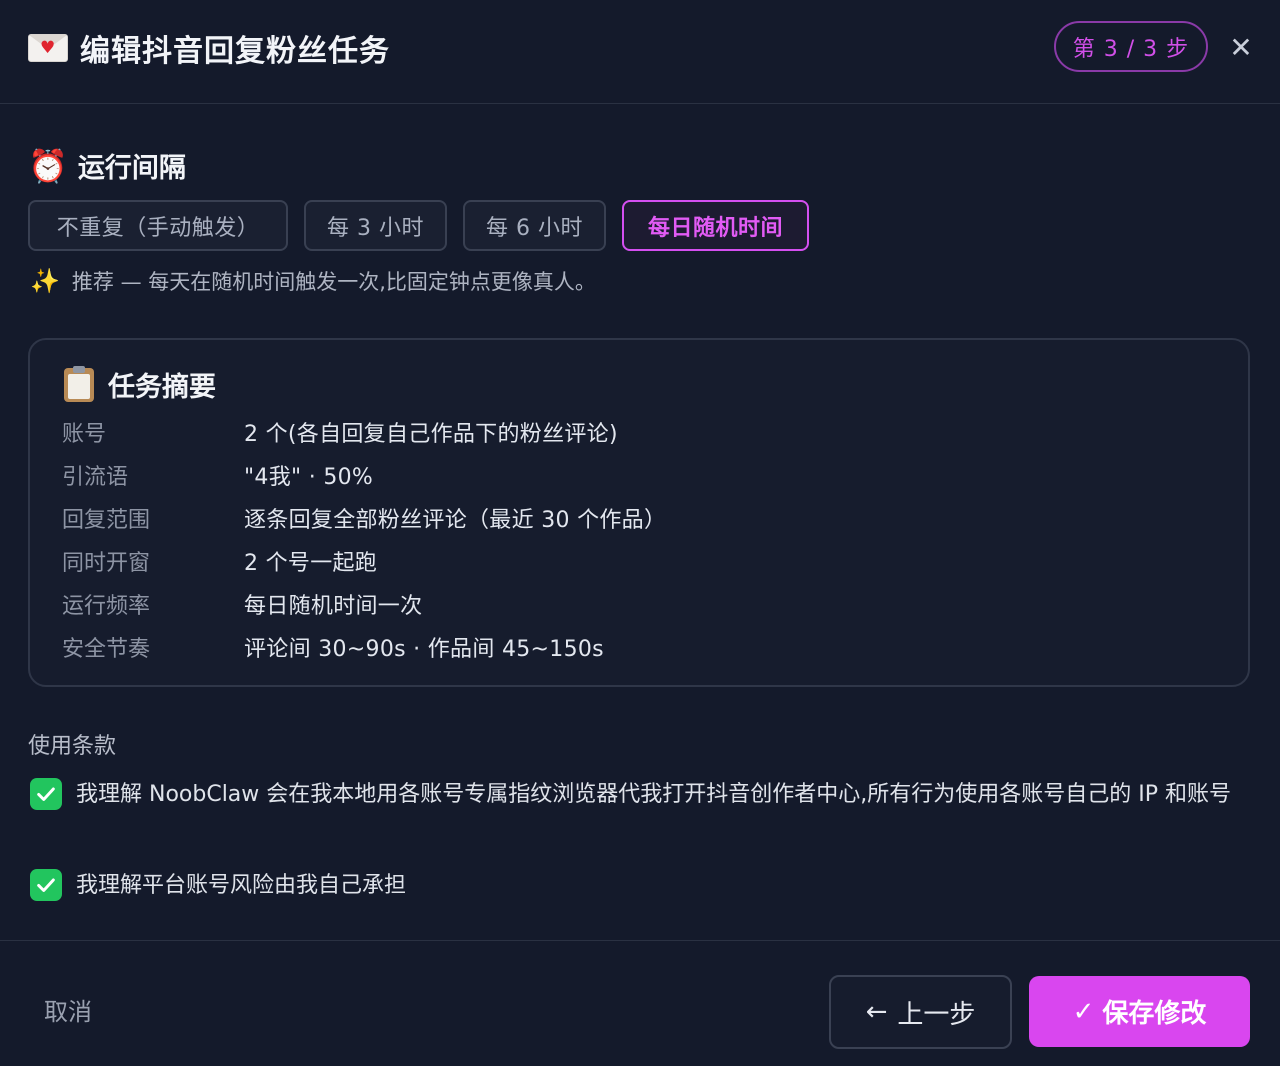 Image resolution: width=1280 pixels, height=1066 pixels. Describe the element at coordinates (640, 52) in the screenshot. I see `dialog-header: ♥ 编辑抖音回复粉丝任务 第 3 / 3 步 ✕` at that location.